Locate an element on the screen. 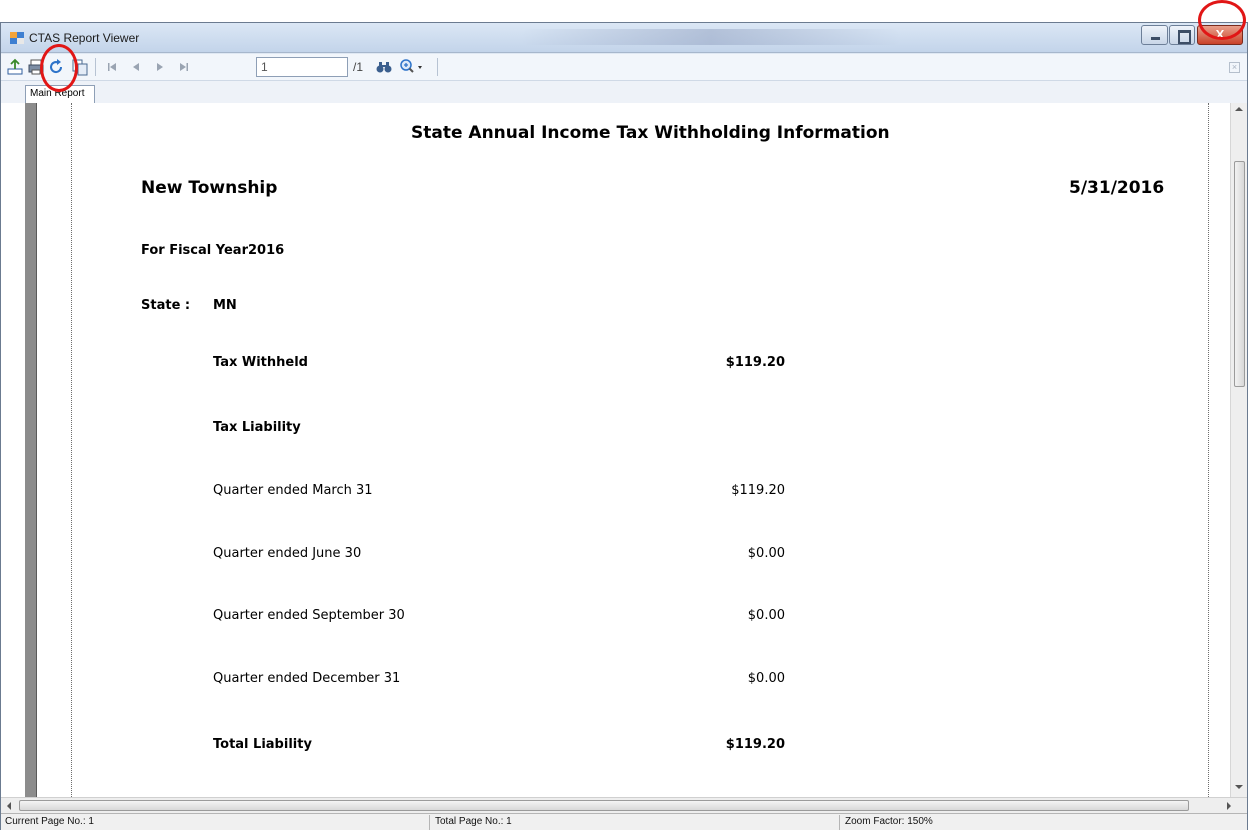 The image size is (1248, 830). quarter-september-value: $0.00 is located at coordinates (766, 615).